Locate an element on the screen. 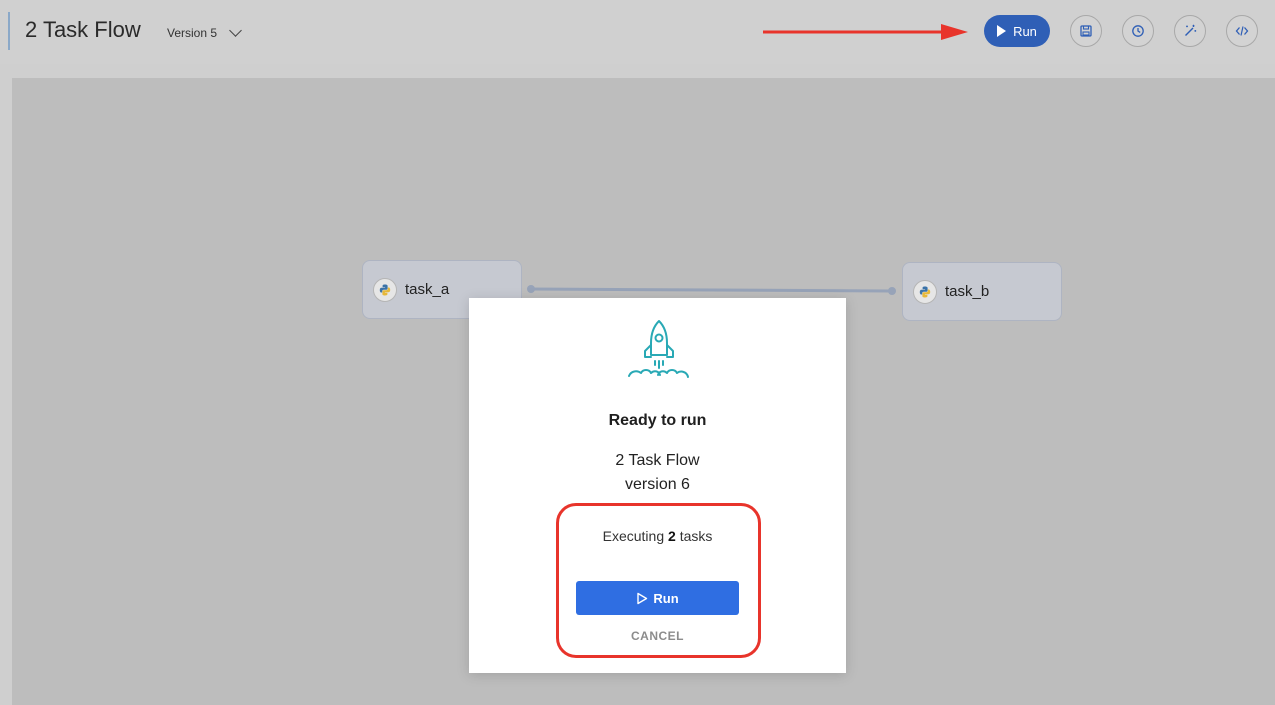 This screenshot has height=705, width=1275. task-node-b: task_b is located at coordinates (982, 291).